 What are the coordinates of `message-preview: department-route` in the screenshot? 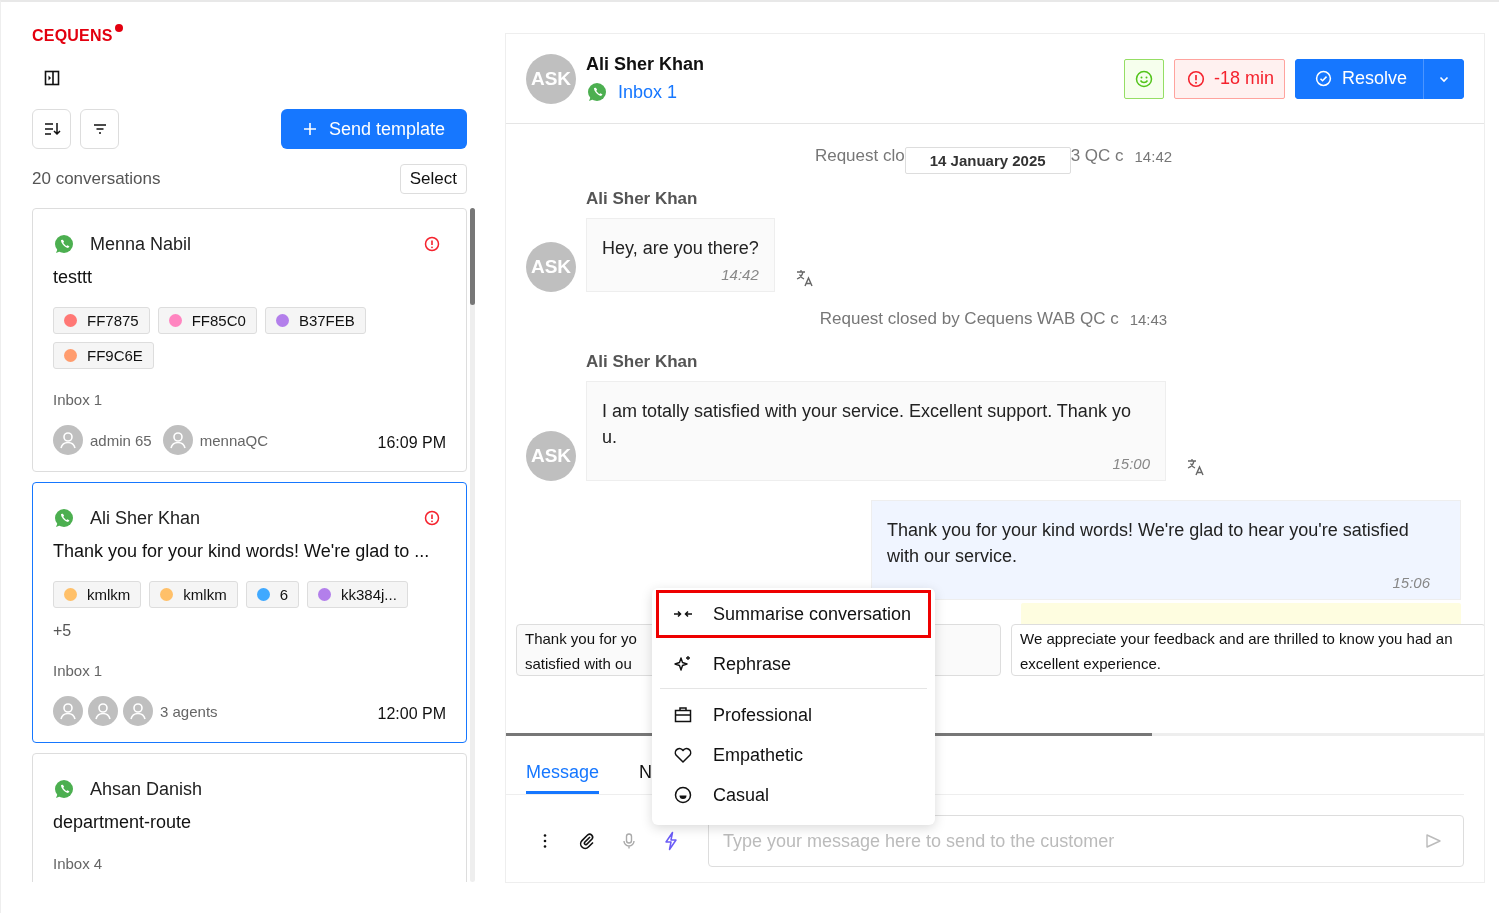 It's located at (123, 822).